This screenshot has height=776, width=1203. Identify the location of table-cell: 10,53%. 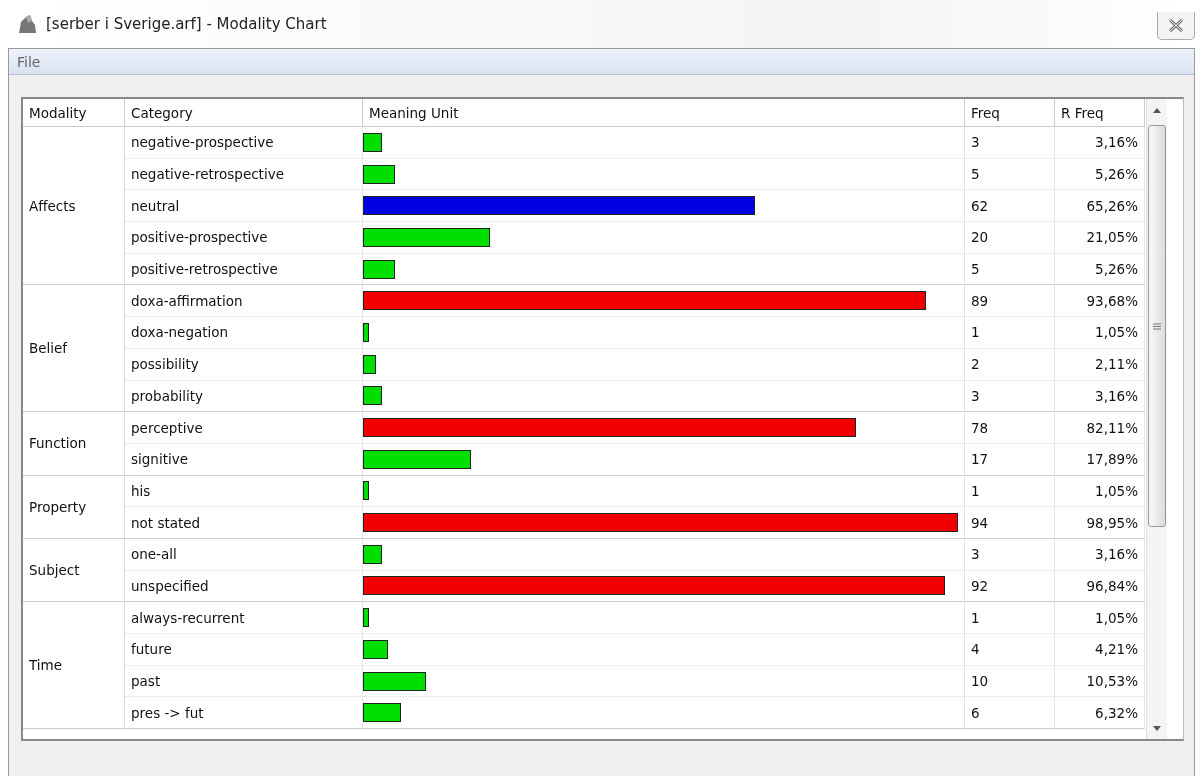
(1100, 681).